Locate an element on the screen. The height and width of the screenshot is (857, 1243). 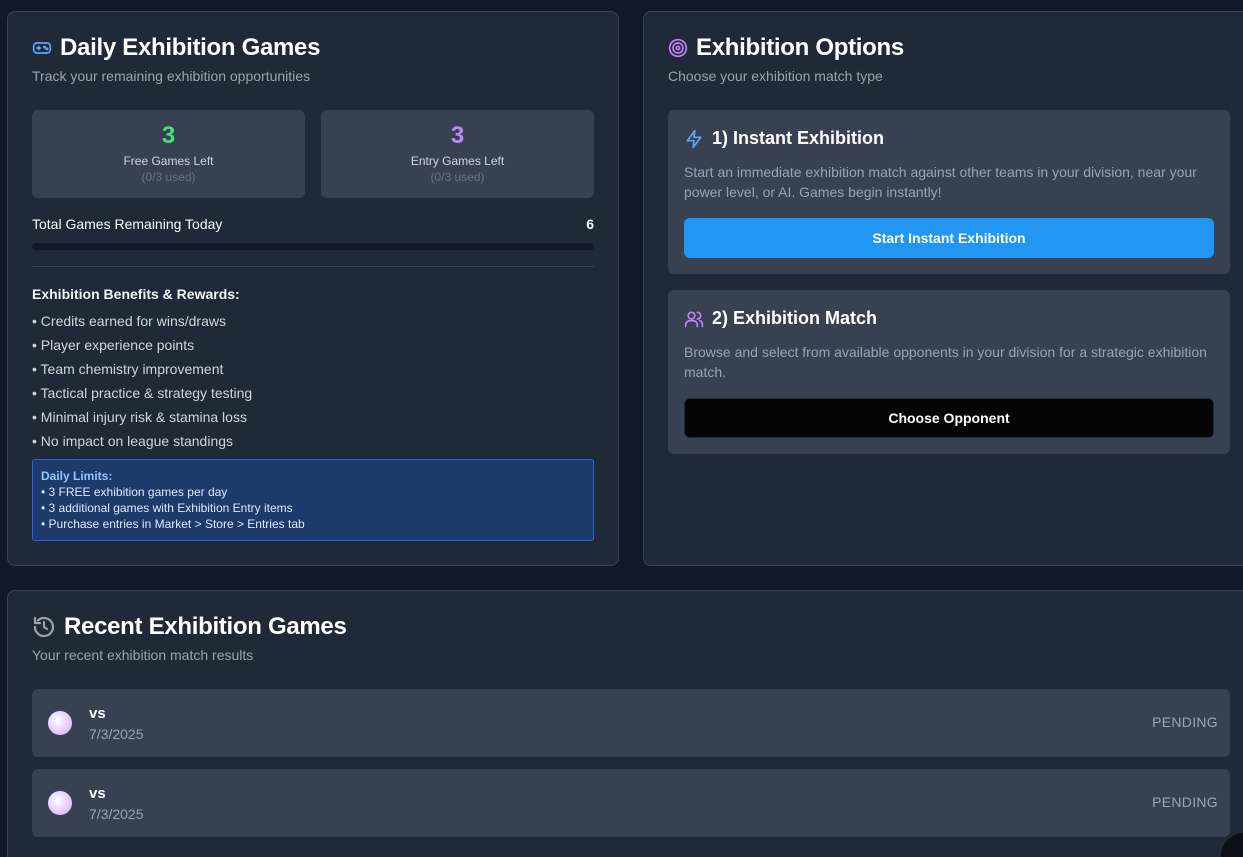
list-item: • Player experience points is located at coordinates (113, 345).